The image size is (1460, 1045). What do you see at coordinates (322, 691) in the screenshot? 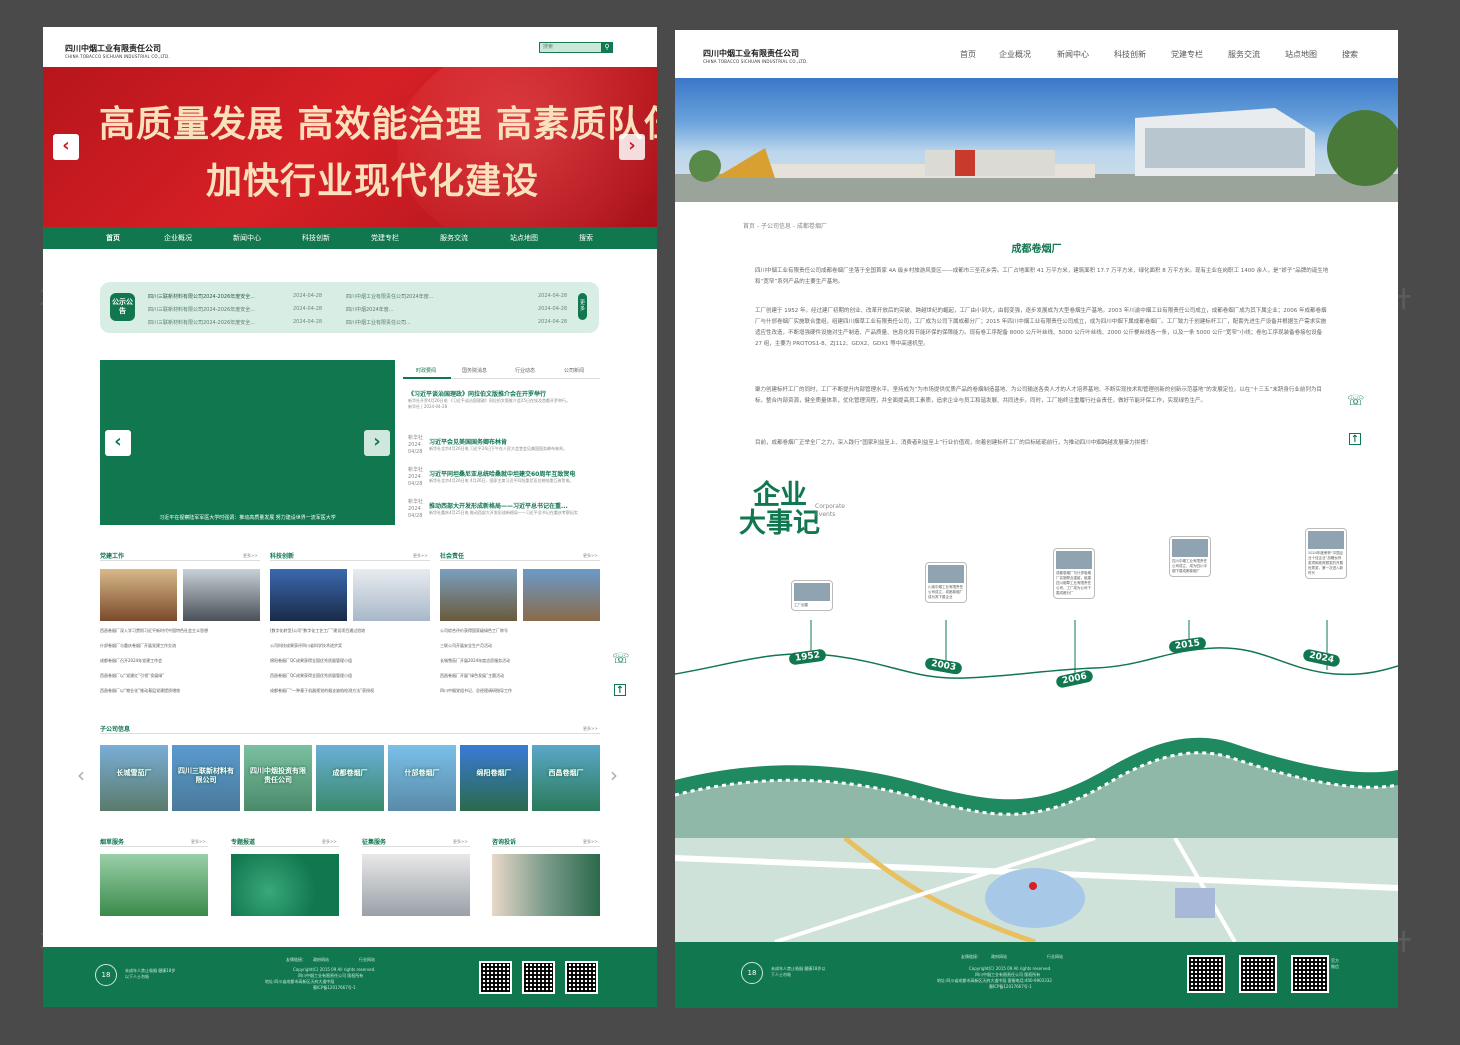
I see `list-item: 成都卷烟厂“一种基于机器视觉的烟支缺陷检测方法”获授权` at bounding box center [322, 691].